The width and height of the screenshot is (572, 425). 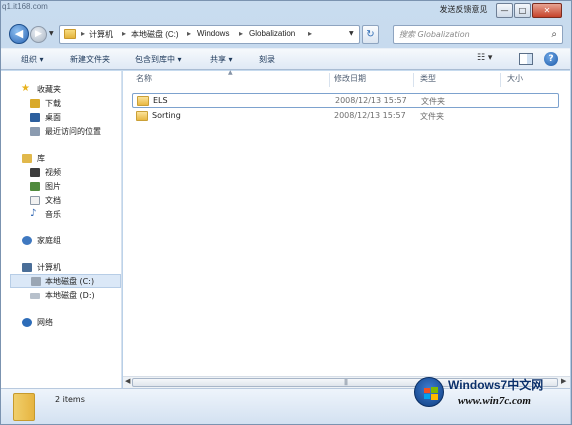 I want to click on windows-orb-icon, so click(x=429, y=392).